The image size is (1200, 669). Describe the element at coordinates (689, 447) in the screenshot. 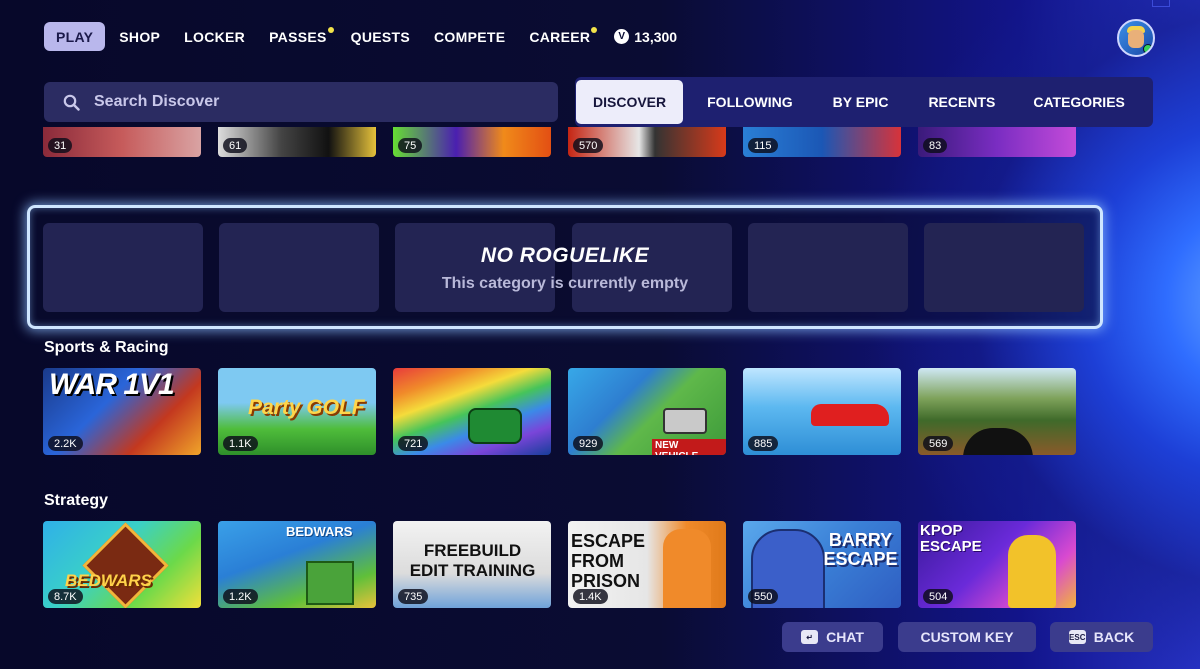

I see `tile-art-title: NEW VEHICLE` at that location.